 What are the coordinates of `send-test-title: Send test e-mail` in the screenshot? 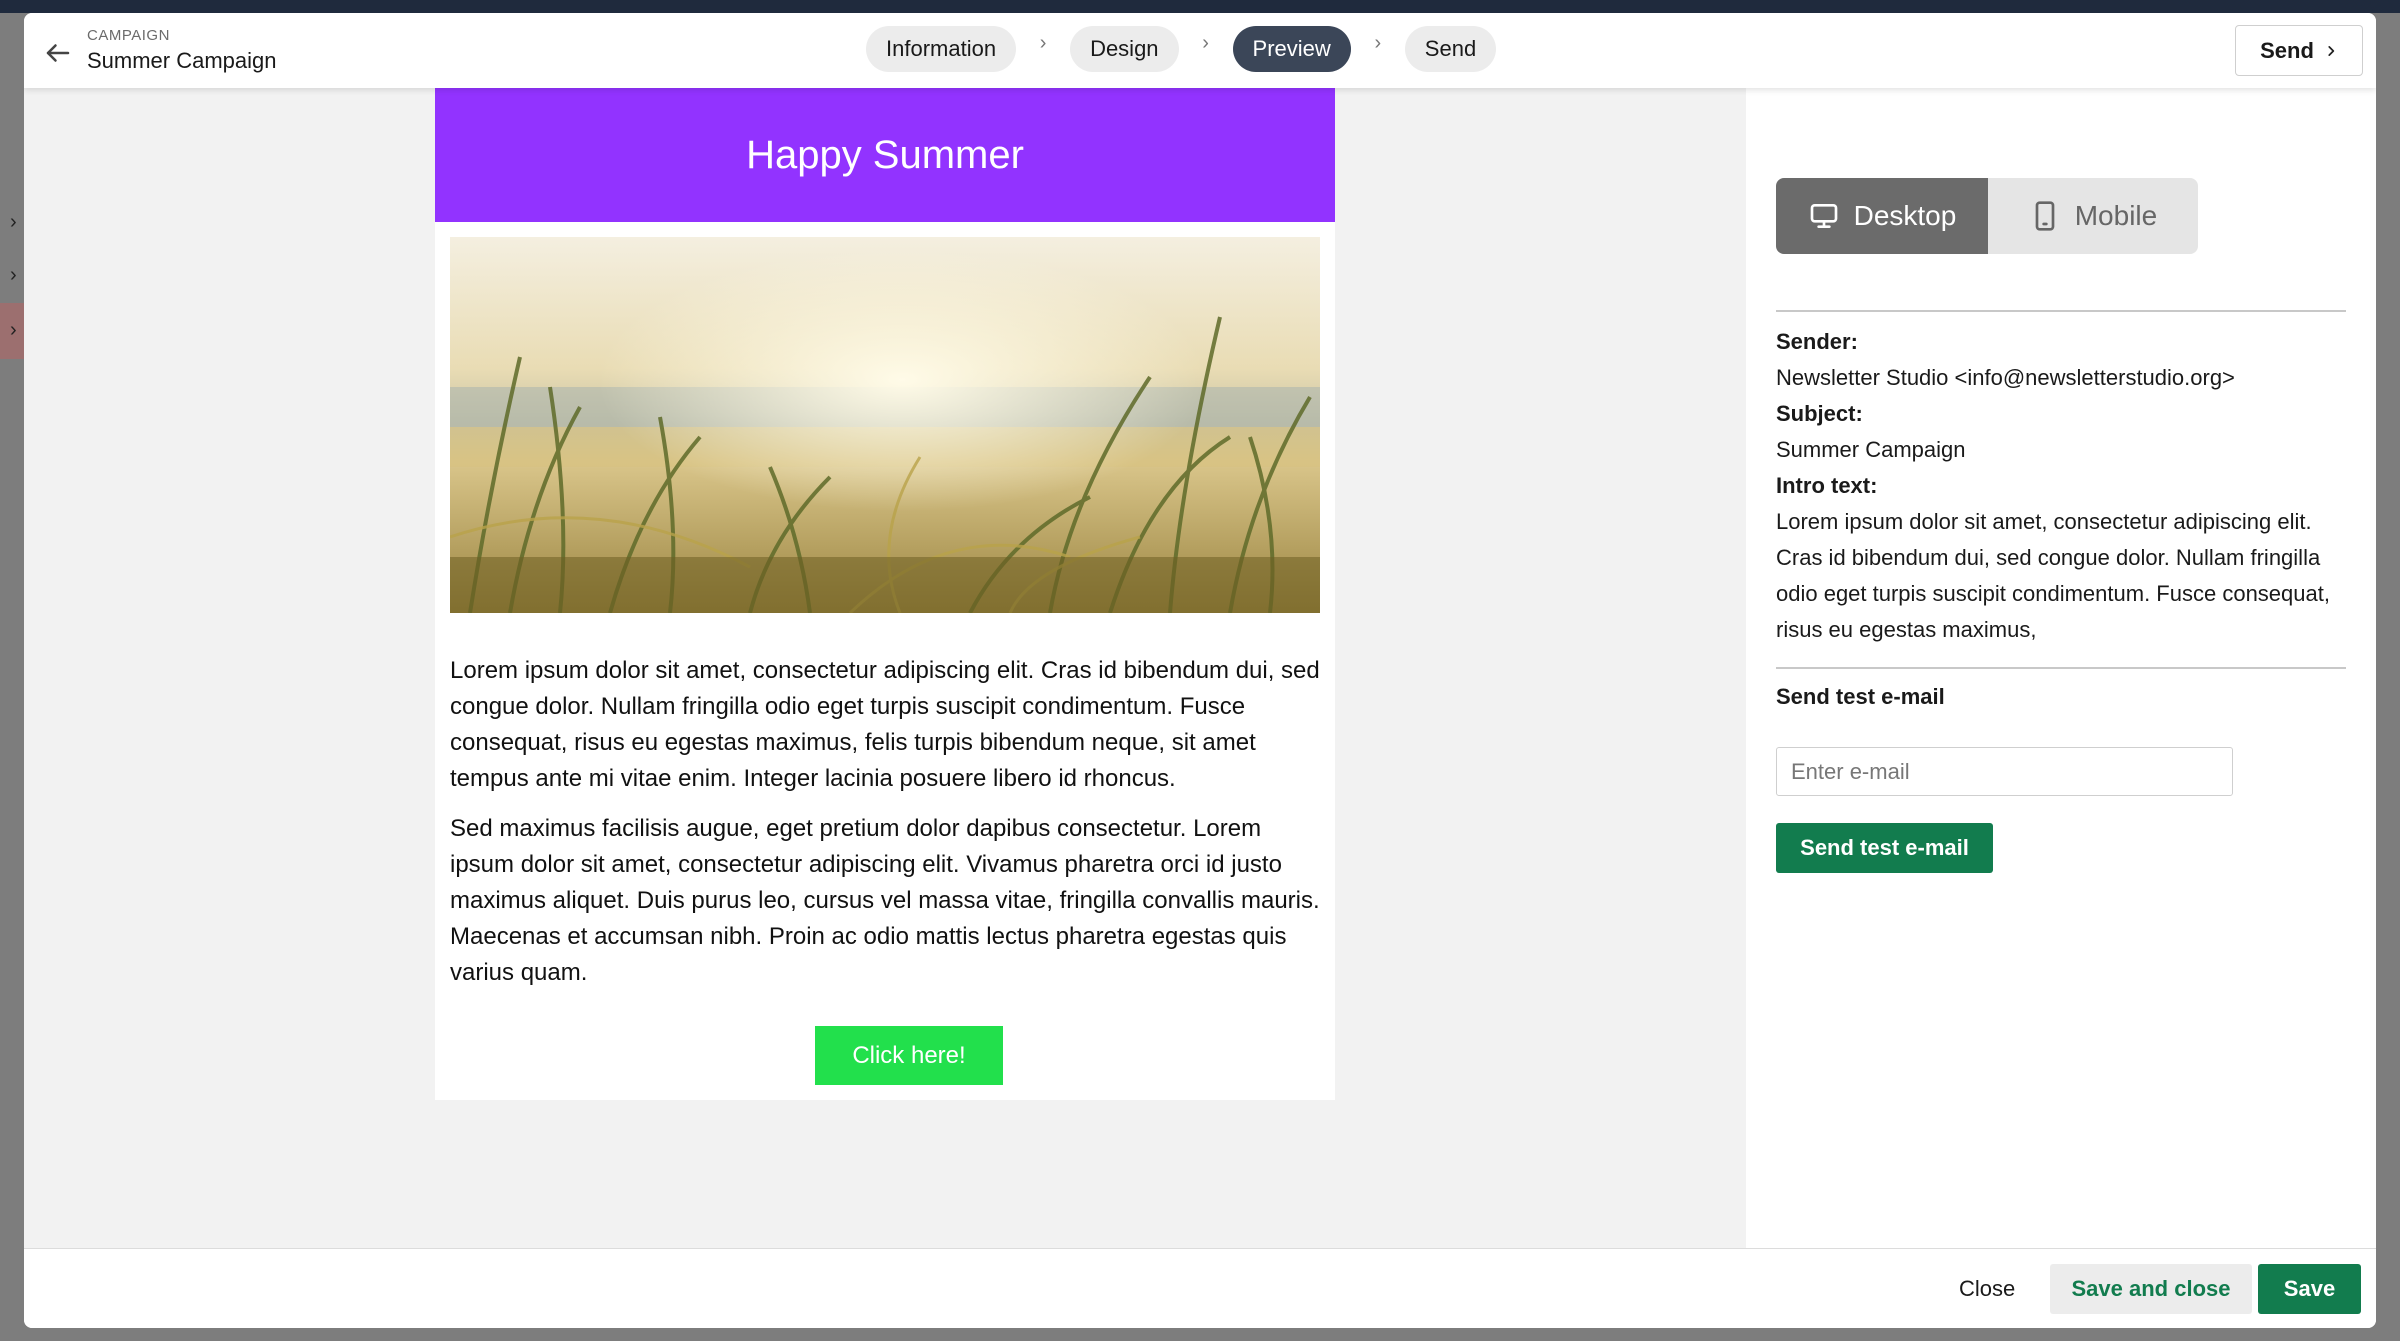 It's located at (1860, 696).